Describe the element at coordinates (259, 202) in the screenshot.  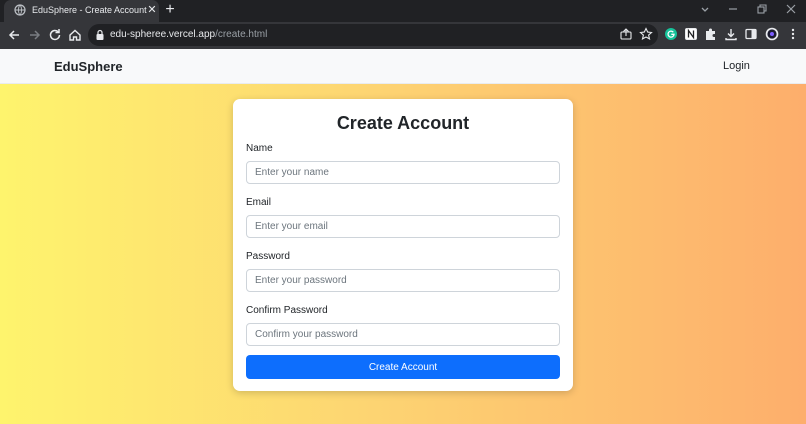
I see `email-label: Email` at that location.